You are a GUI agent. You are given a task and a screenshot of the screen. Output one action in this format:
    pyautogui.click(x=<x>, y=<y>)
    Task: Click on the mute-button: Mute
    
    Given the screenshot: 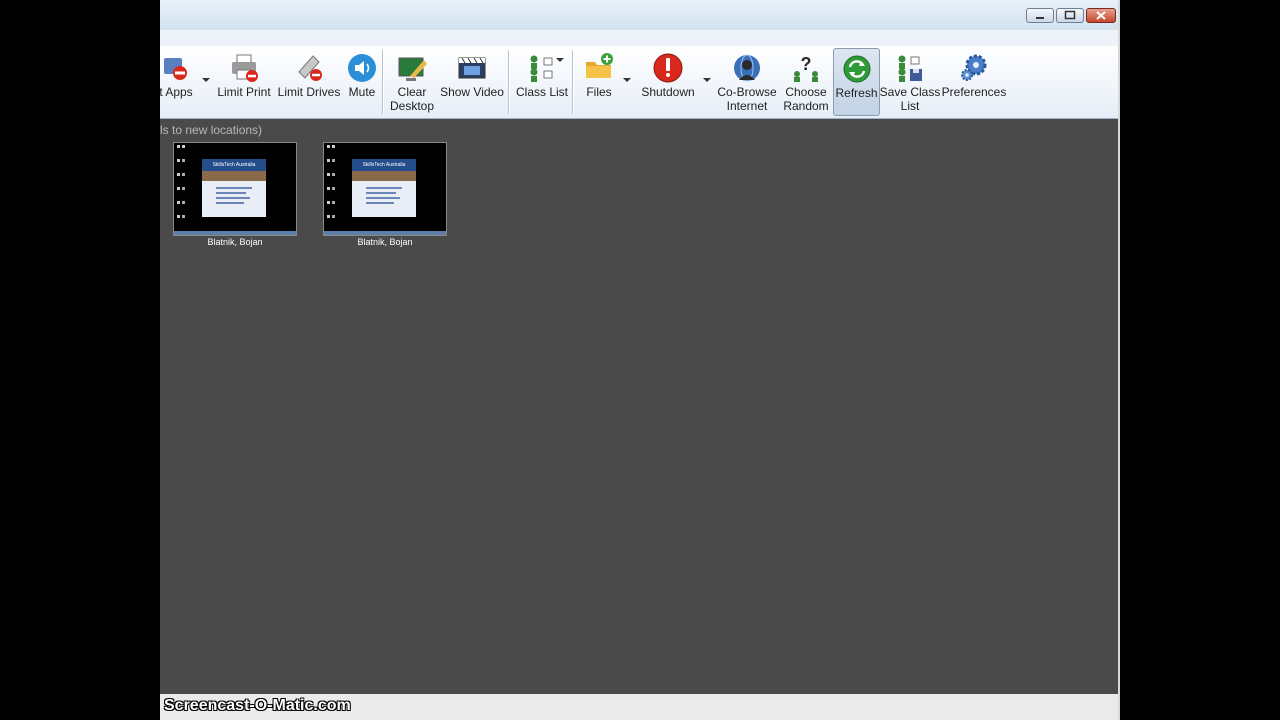 What is the action you would take?
    pyautogui.click(x=362, y=82)
    